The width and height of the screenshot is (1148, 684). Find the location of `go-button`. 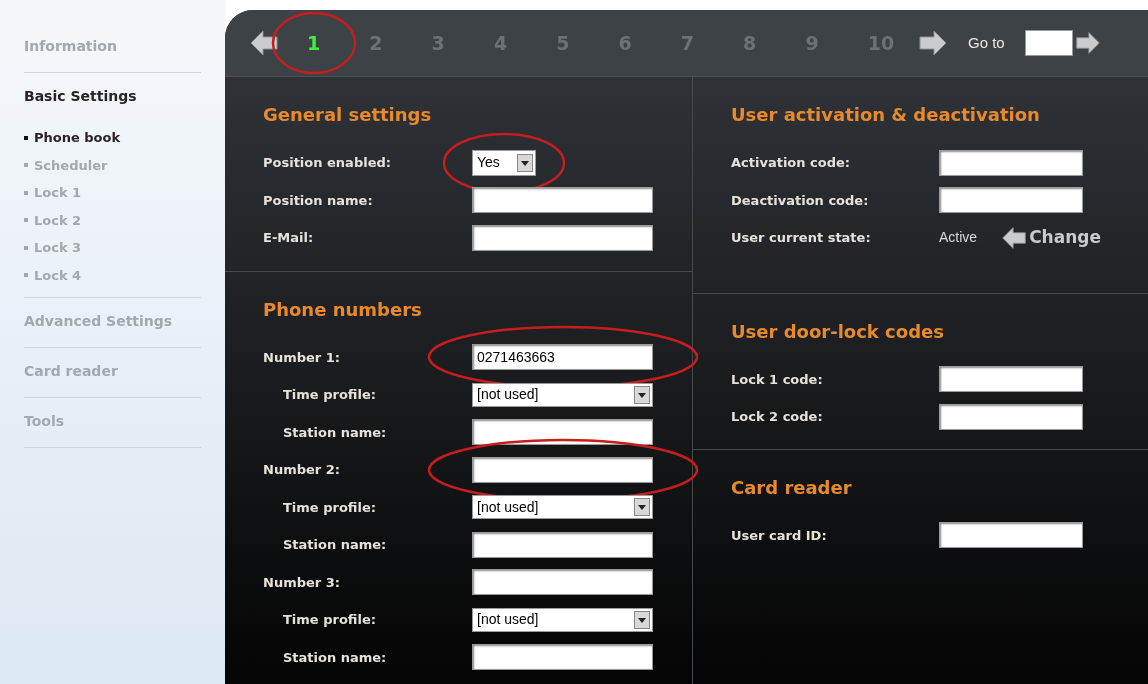

go-button is located at coordinates (1087, 43).